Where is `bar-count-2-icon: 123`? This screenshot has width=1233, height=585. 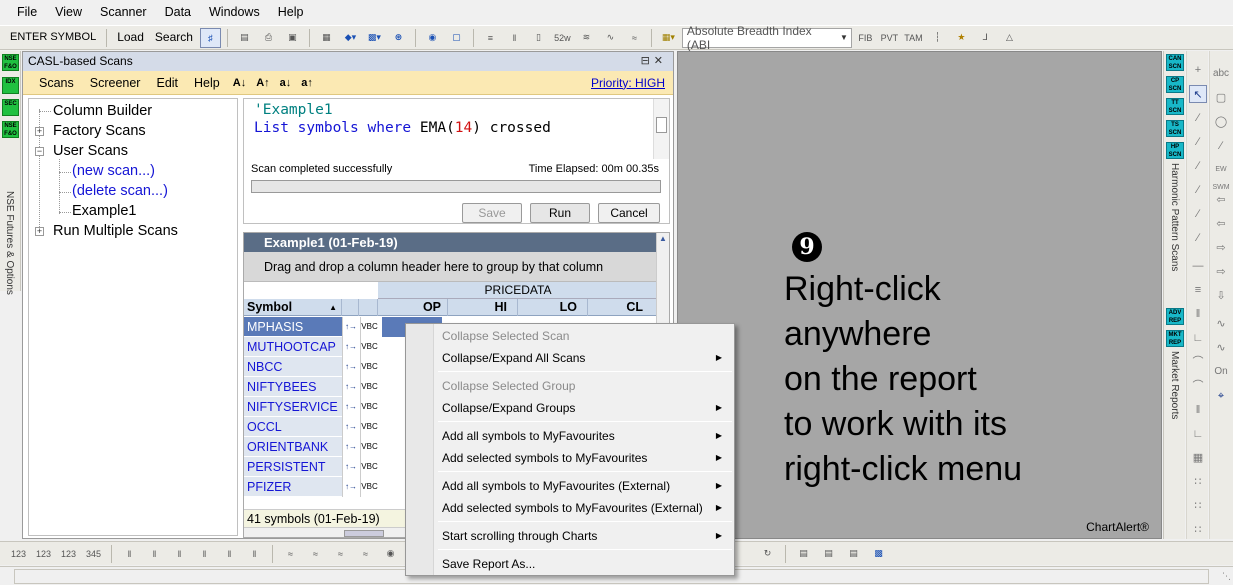 bar-count-2-icon: 123 is located at coordinates (68, 554).